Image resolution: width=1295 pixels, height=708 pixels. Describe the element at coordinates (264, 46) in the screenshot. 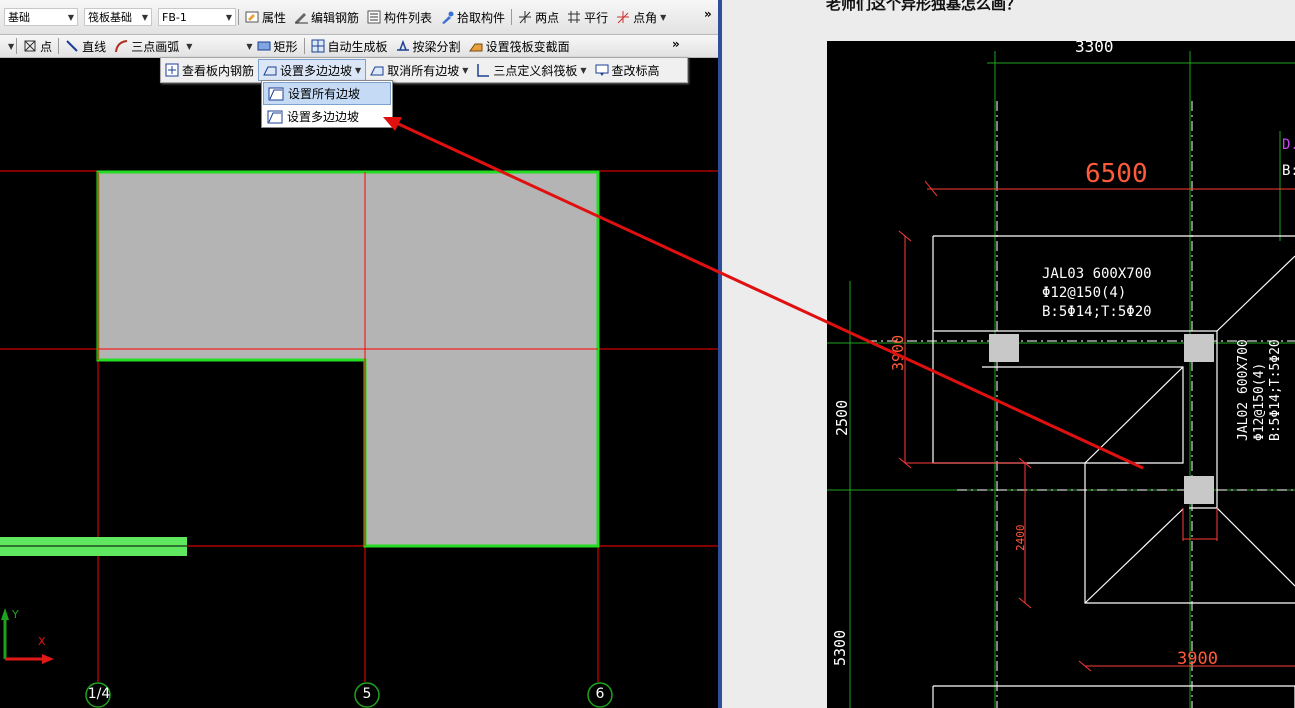

I see `rectangle-icon` at that location.